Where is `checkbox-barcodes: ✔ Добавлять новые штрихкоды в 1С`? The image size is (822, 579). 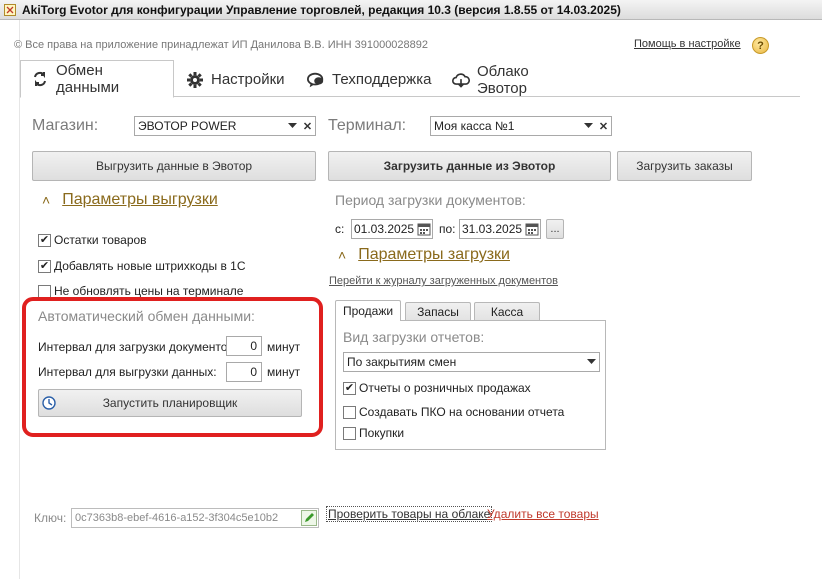
checkbox-barcodes: ✔ Добавлять новые штрихкоды в 1С is located at coordinates (142, 266).